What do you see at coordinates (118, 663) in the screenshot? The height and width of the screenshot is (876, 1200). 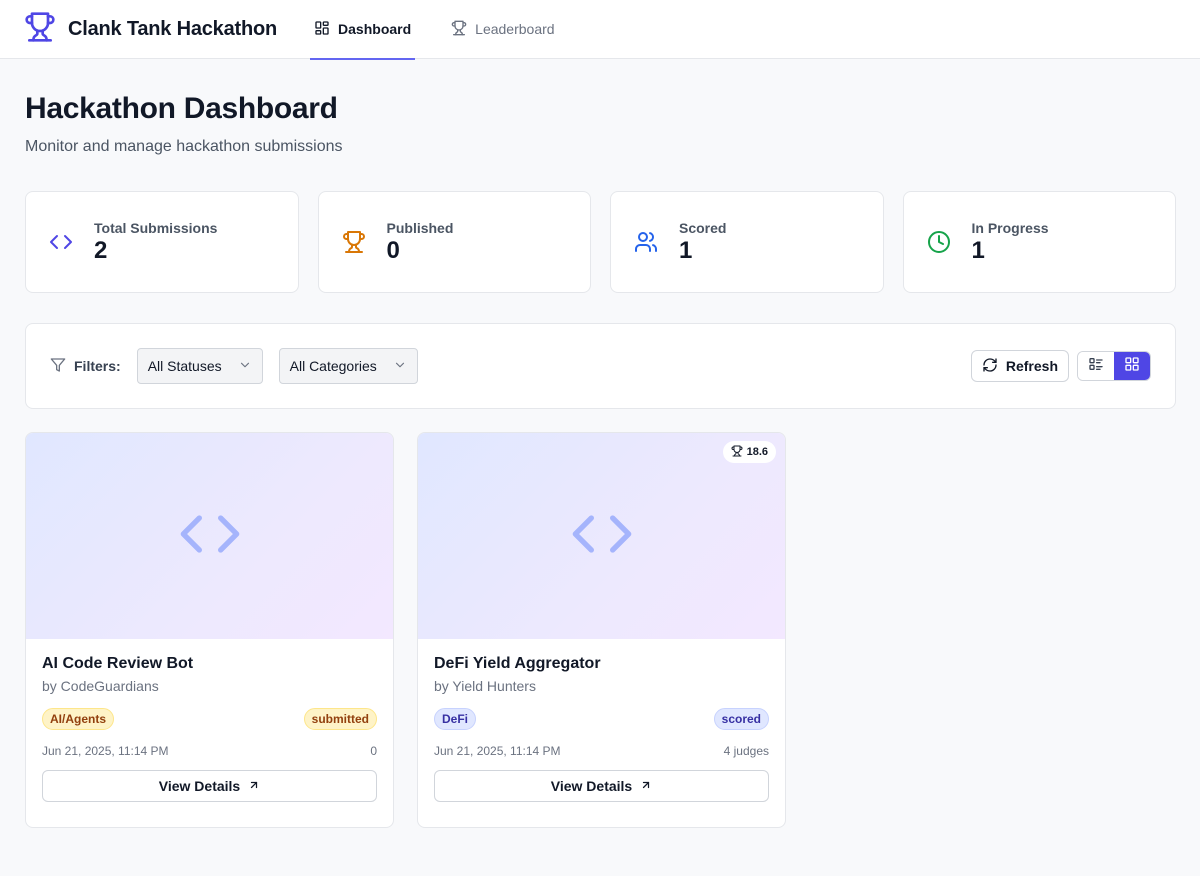 I see `submission-title: AI Code Review Bot` at bounding box center [118, 663].